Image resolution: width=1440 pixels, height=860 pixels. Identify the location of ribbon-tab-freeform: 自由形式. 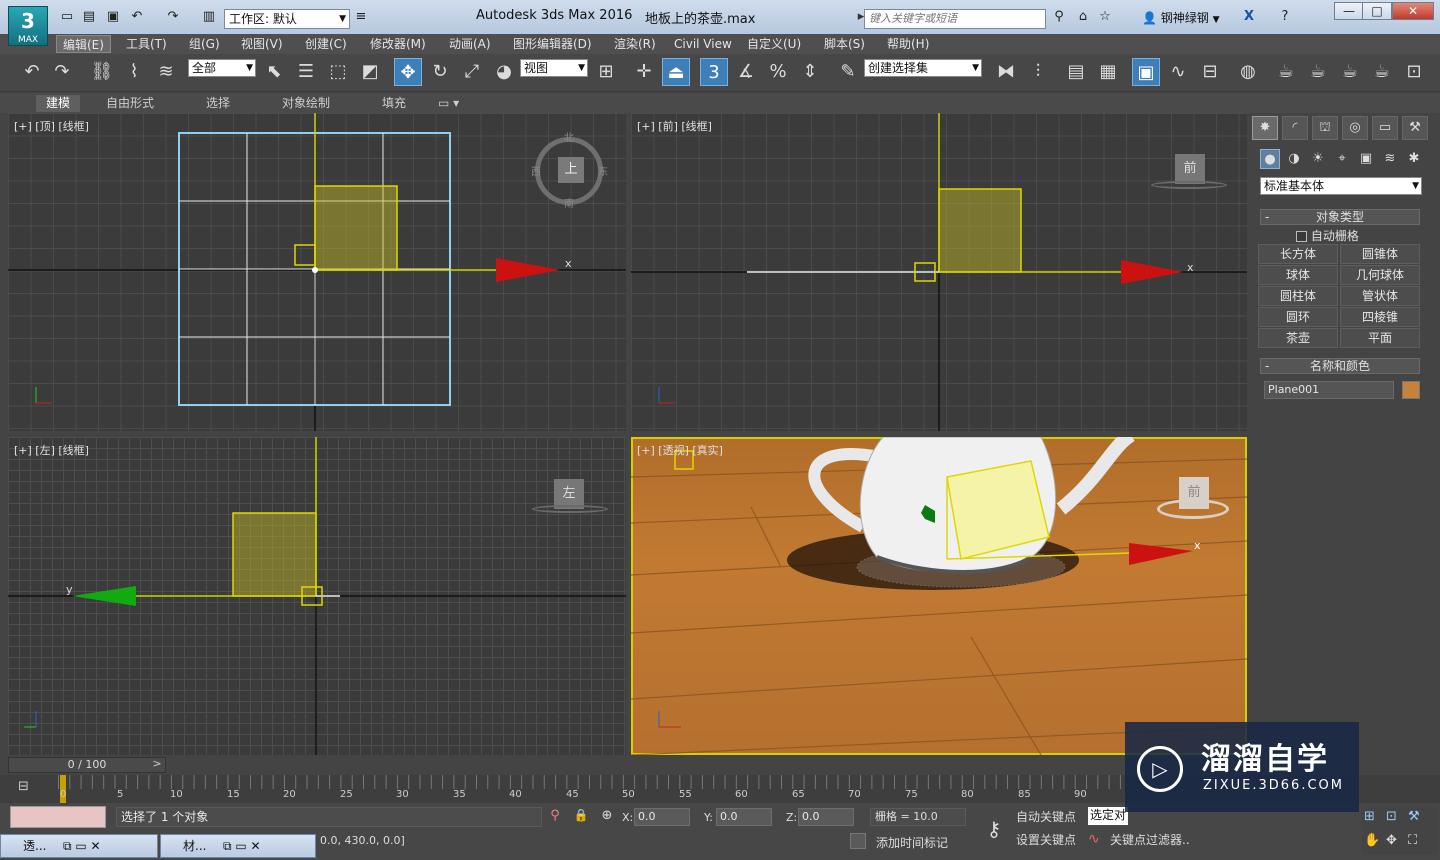
(130, 103).